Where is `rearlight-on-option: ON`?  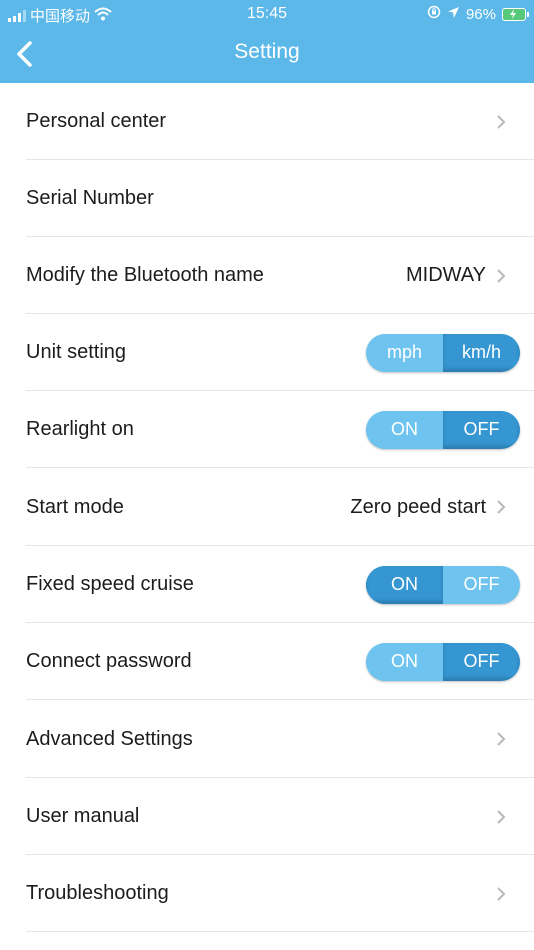 rearlight-on-option: ON is located at coordinates (404, 430).